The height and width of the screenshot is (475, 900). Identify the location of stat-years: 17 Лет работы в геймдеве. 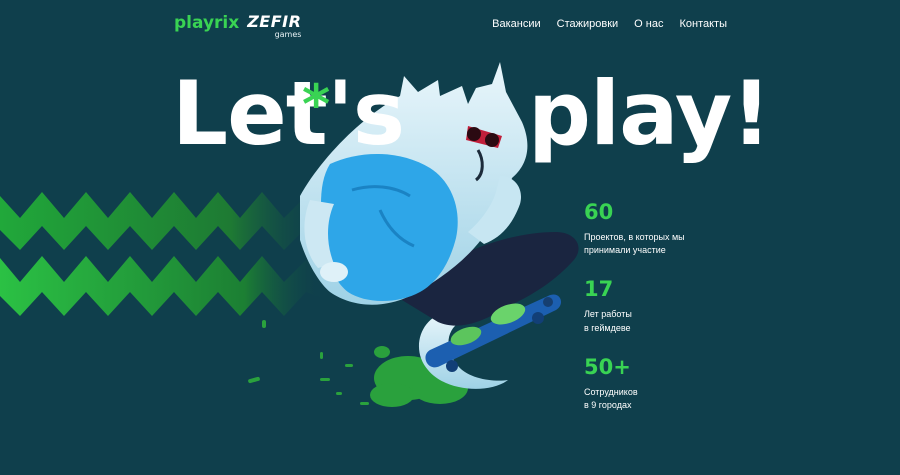
(674, 305).